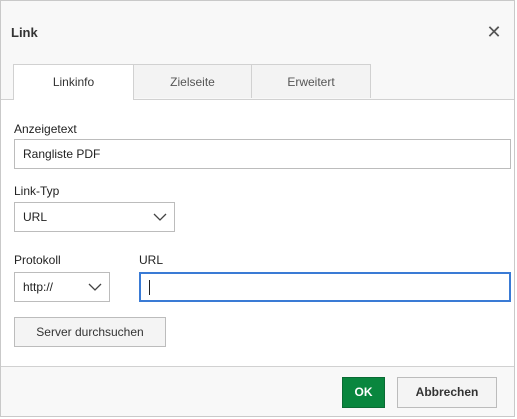 The width and height of the screenshot is (517, 419). What do you see at coordinates (192, 81) in the screenshot?
I see `tab-zielseite: Zielseite` at bounding box center [192, 81].